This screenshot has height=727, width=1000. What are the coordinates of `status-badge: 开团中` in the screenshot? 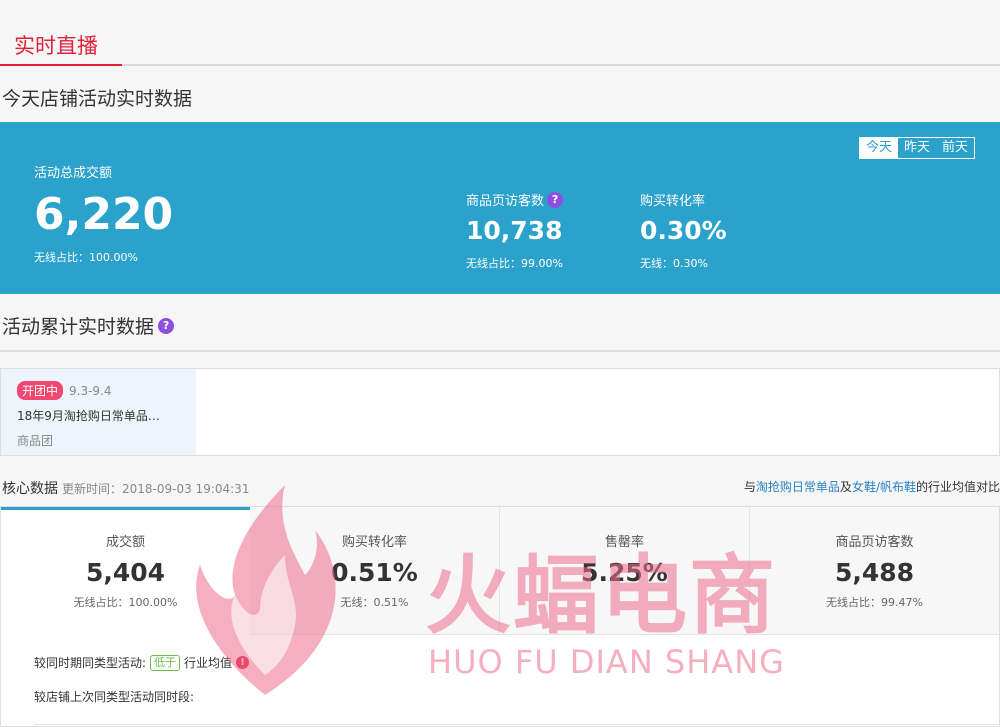 It's located at (40, 390).